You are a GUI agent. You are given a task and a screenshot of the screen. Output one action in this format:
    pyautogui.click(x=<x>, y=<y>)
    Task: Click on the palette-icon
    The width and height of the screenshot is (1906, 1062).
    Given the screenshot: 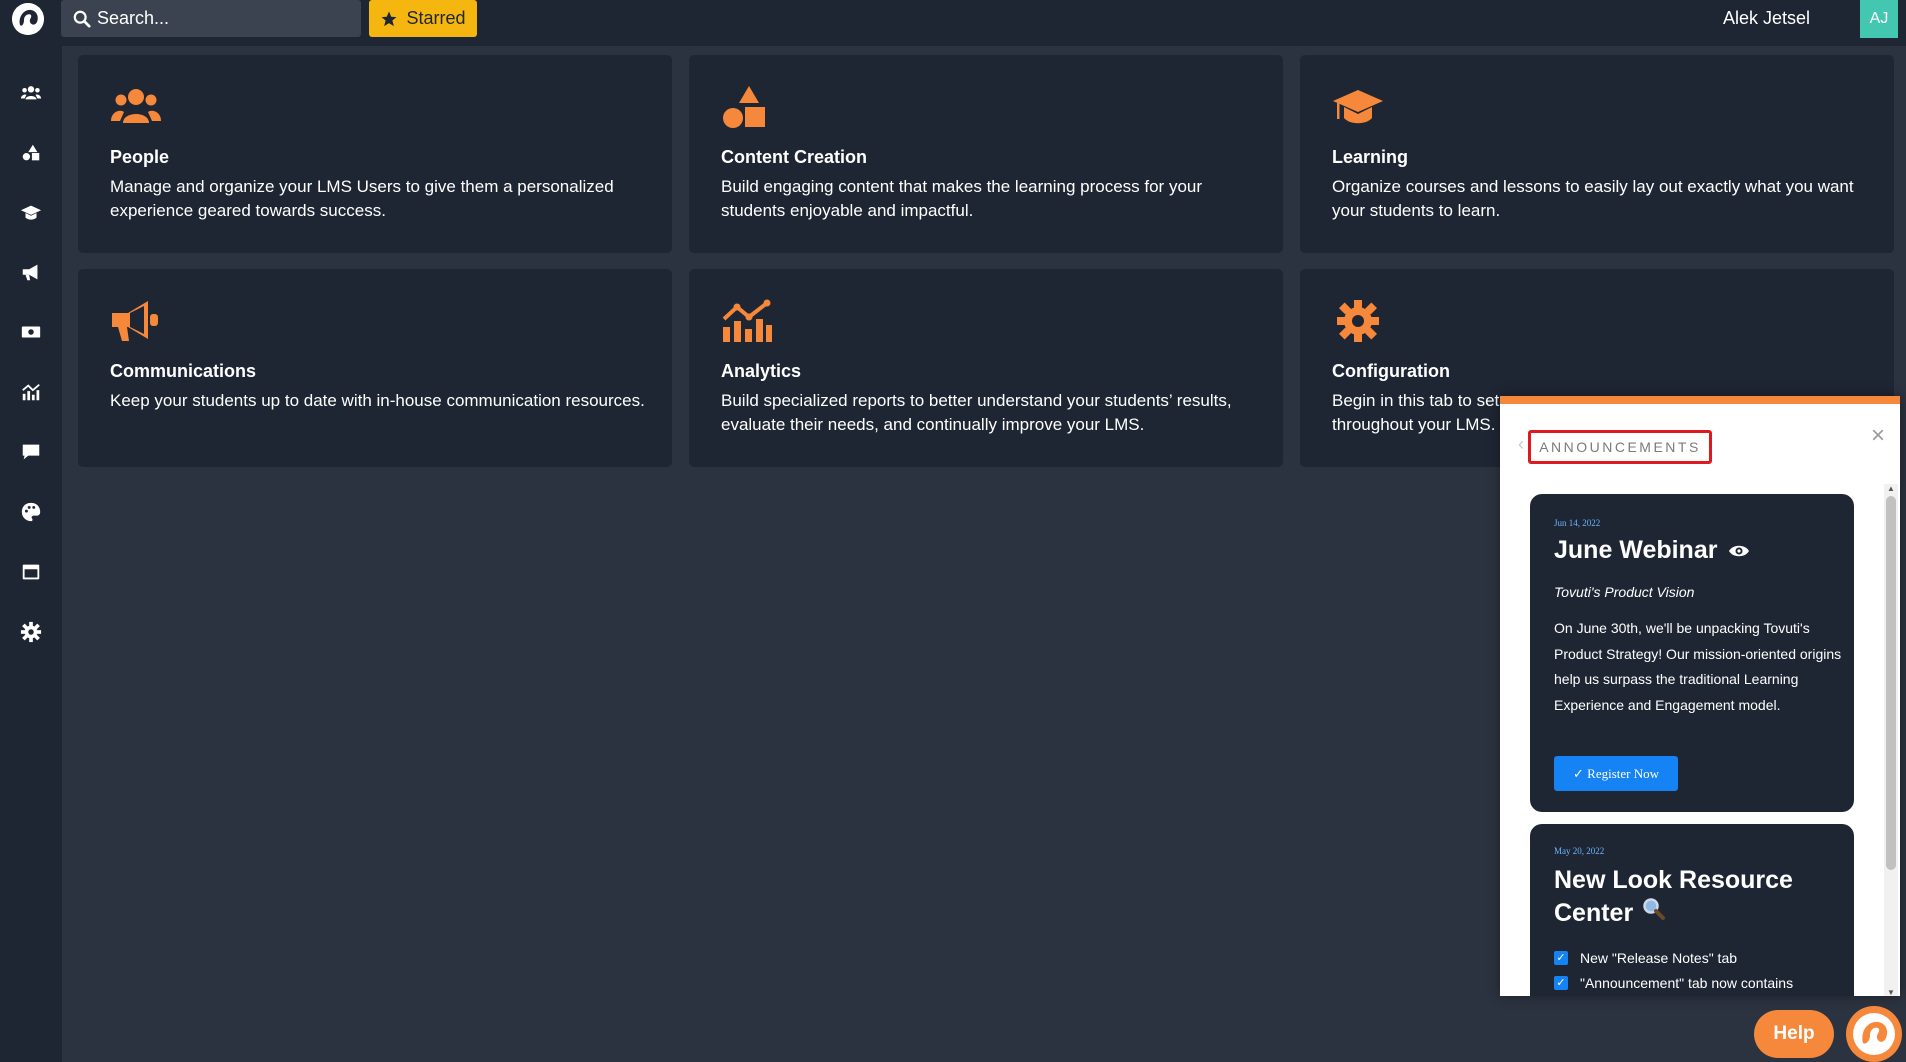 What is the action you would take?
    pyautogui.click(x=31, y=512)
    